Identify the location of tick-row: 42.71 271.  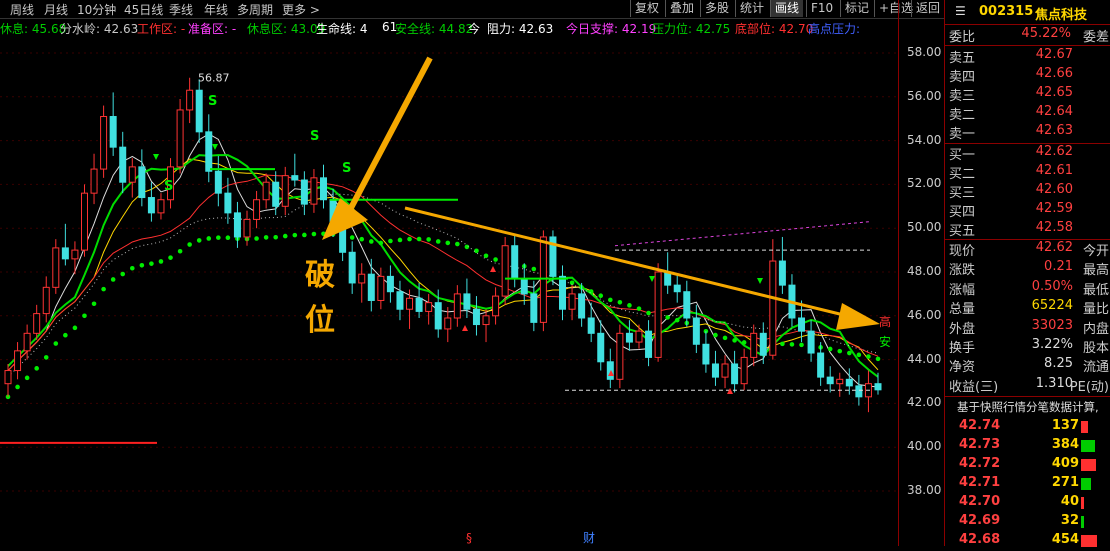
(1027, 484).